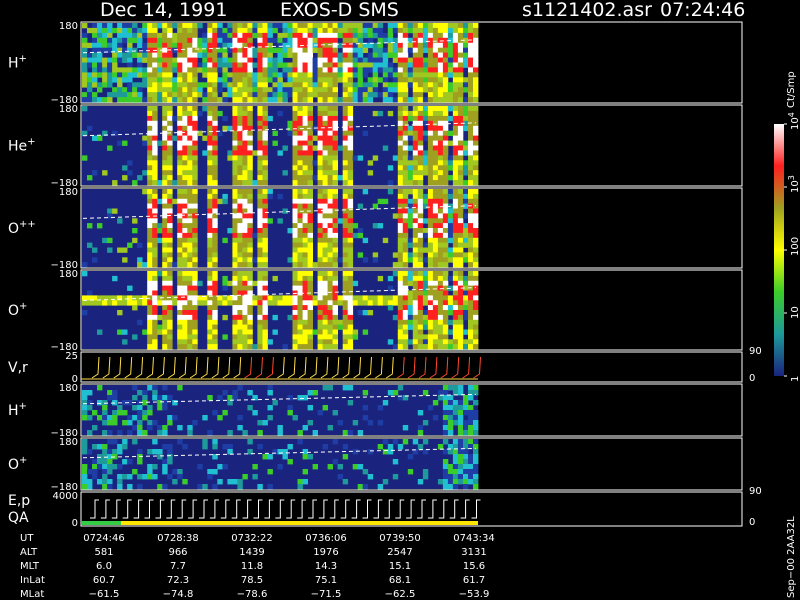 The image size is (800, 600). Describe the element at coordinates (346, 367) in the screenshot. I see `velocity-trace` at that location.